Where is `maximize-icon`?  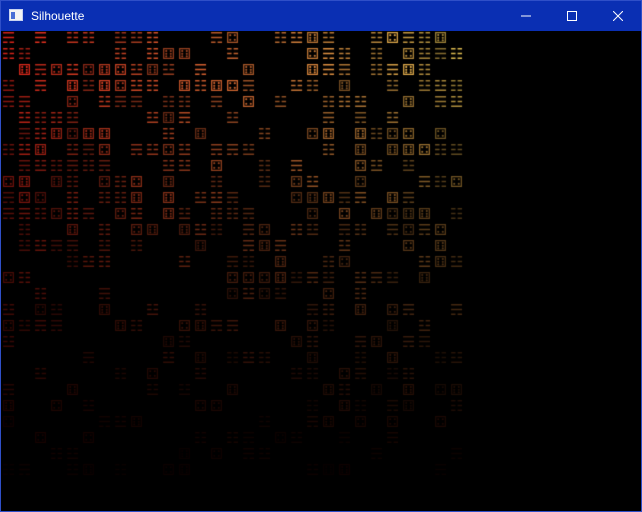 maximize-icon is located at coordinates (572, 16).